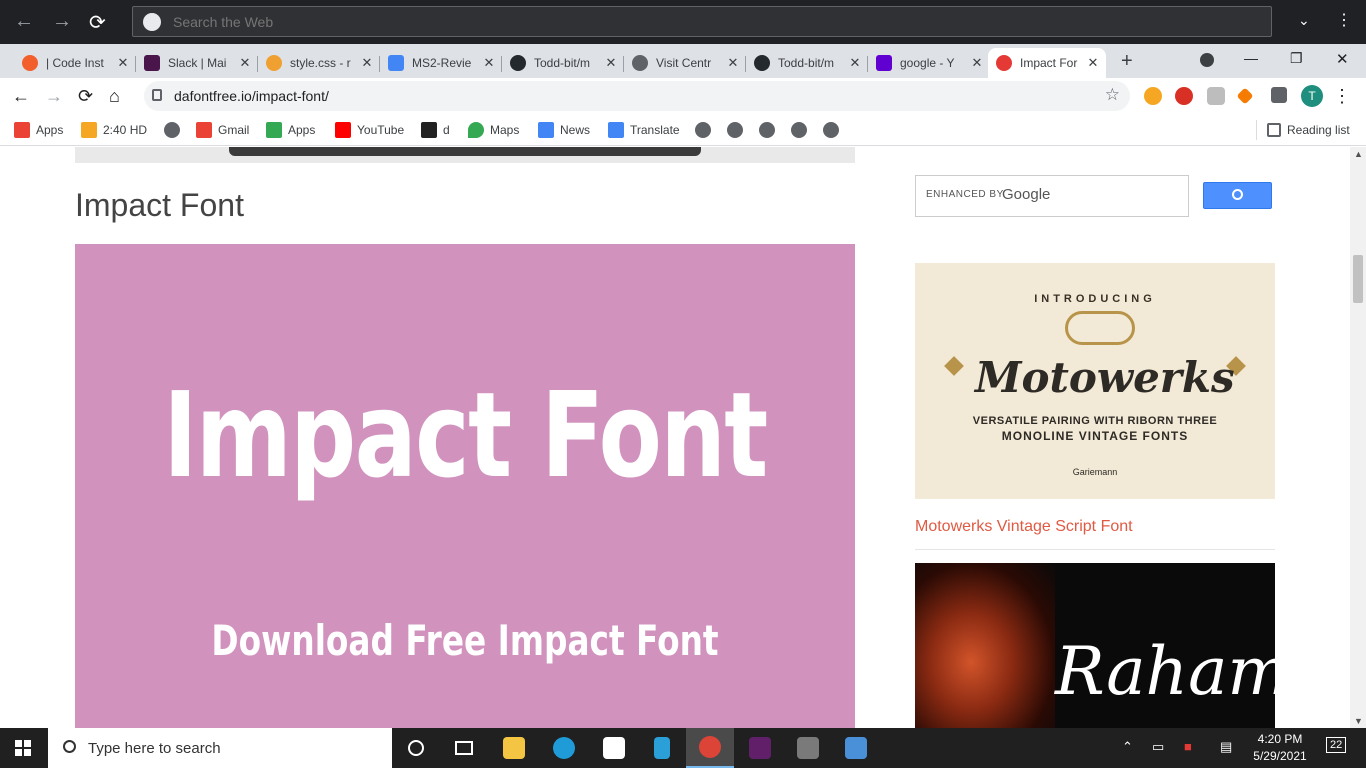 Image resolution: width=1366 pixels, height=768 pixels. I want to click on tab-label: Todd-bit/m, so click(806, 63).